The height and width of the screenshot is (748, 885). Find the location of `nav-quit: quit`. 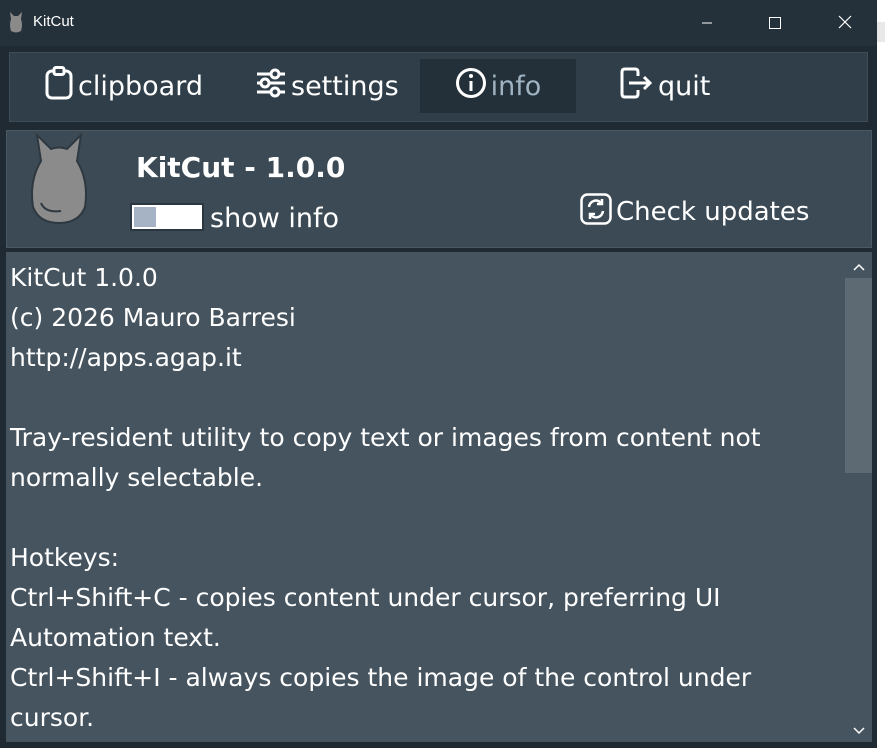

nav-quit: quit is located at coordinates (665, 86).